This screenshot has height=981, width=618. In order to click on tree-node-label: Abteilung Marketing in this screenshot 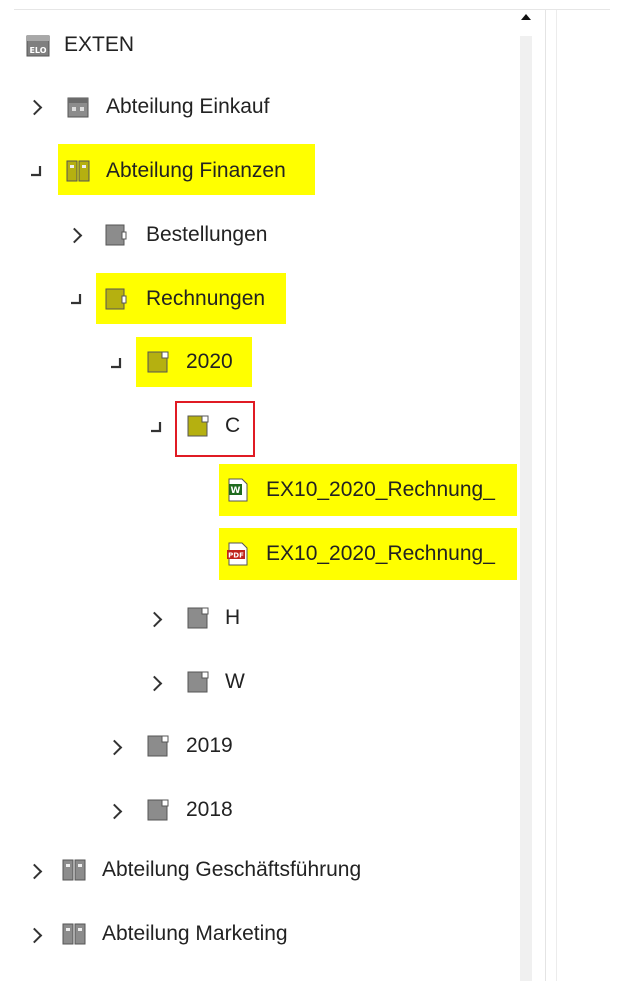, I will do `click(195, 933)`.